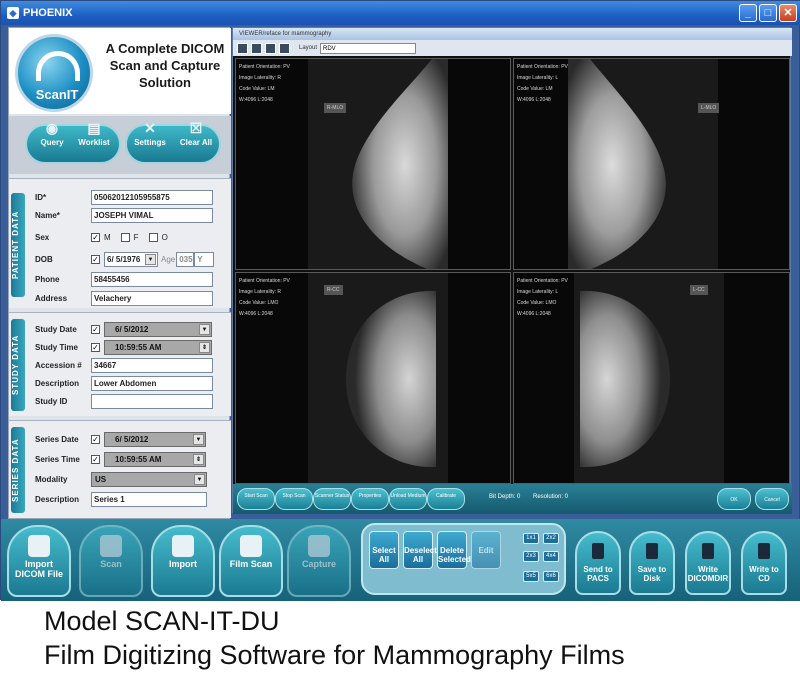 The height and width of the screenshot is (675, 800). Describe the element at coordinates (598, 563) in the screenshot. I see `send-to-pacs-button: Send to PACS` at that location.